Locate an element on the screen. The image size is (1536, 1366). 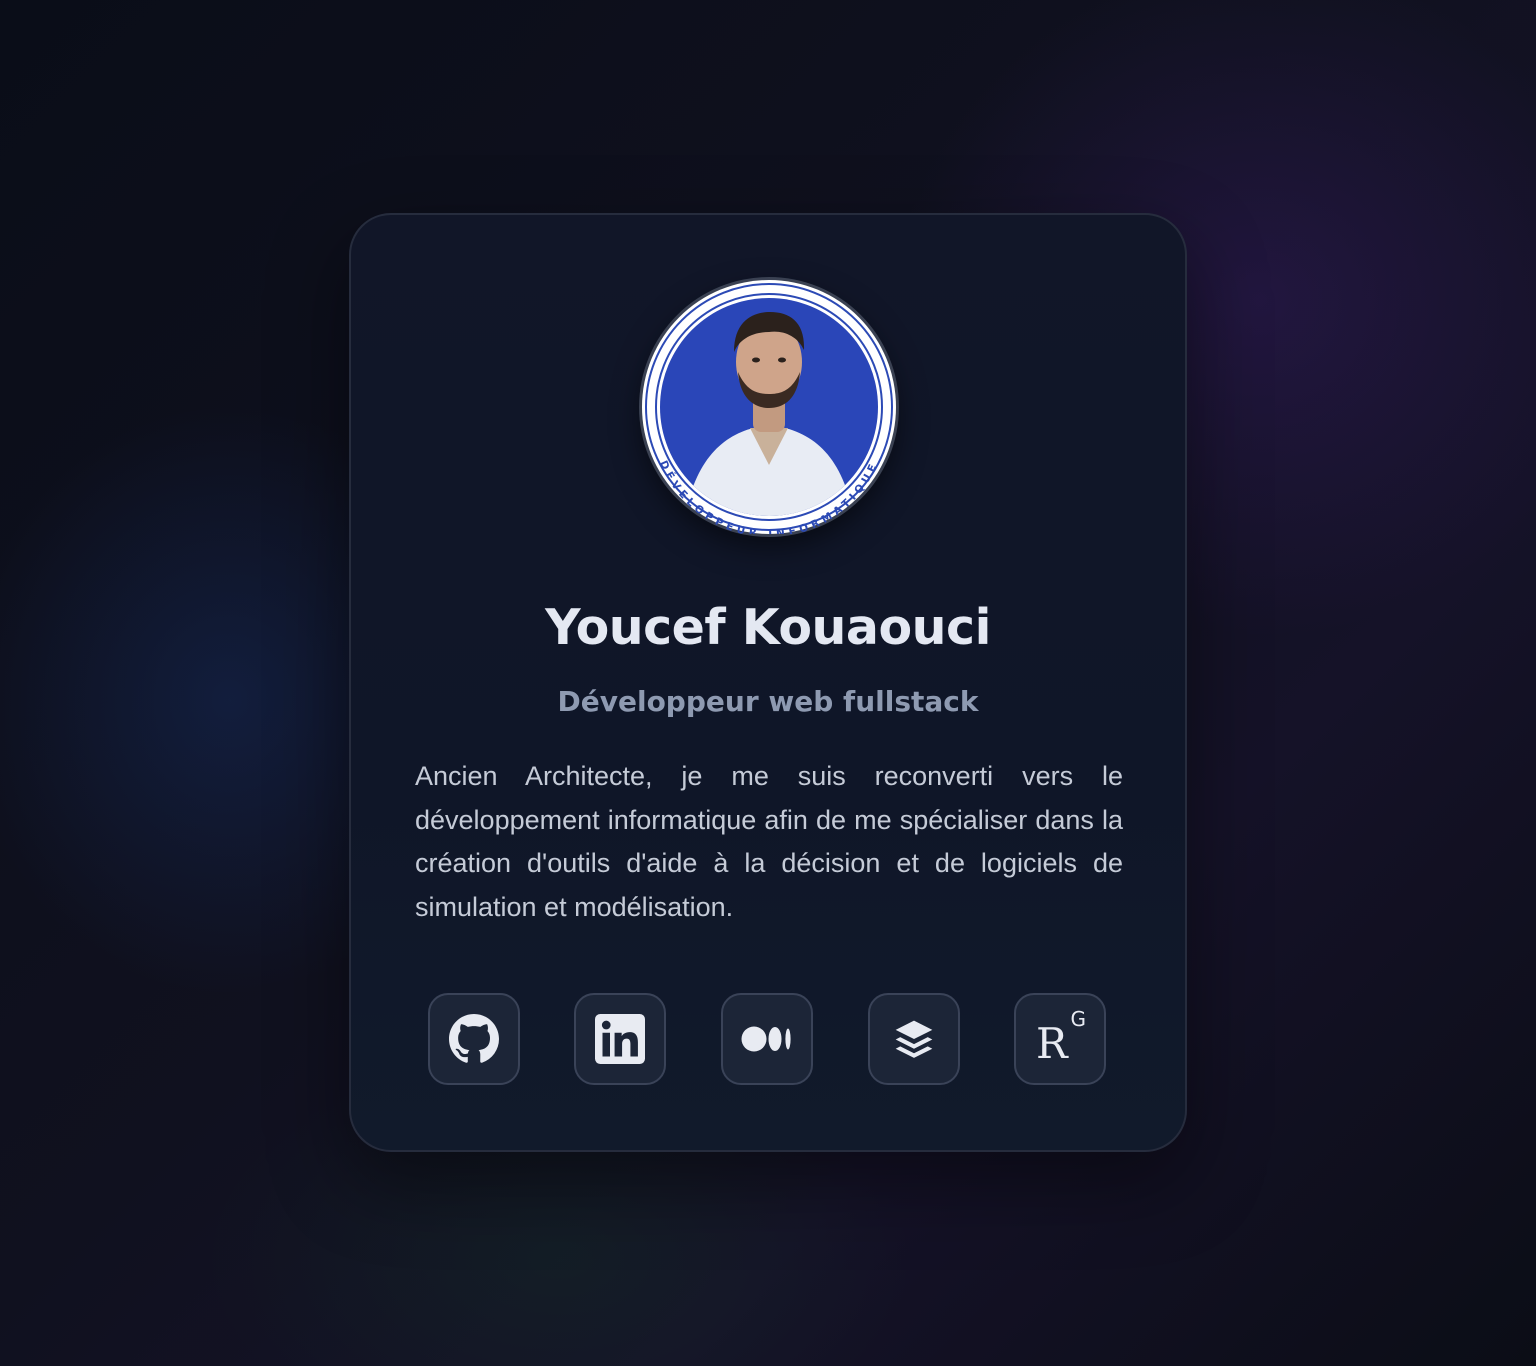
avatar: DÉVELOPPEUR INFORMATIQUE is located at coordinates (769, 407).